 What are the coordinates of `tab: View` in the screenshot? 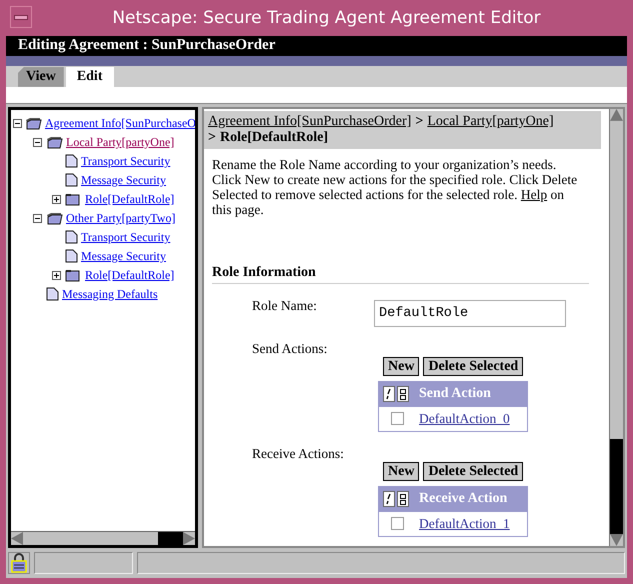 It's located at (41, 76).